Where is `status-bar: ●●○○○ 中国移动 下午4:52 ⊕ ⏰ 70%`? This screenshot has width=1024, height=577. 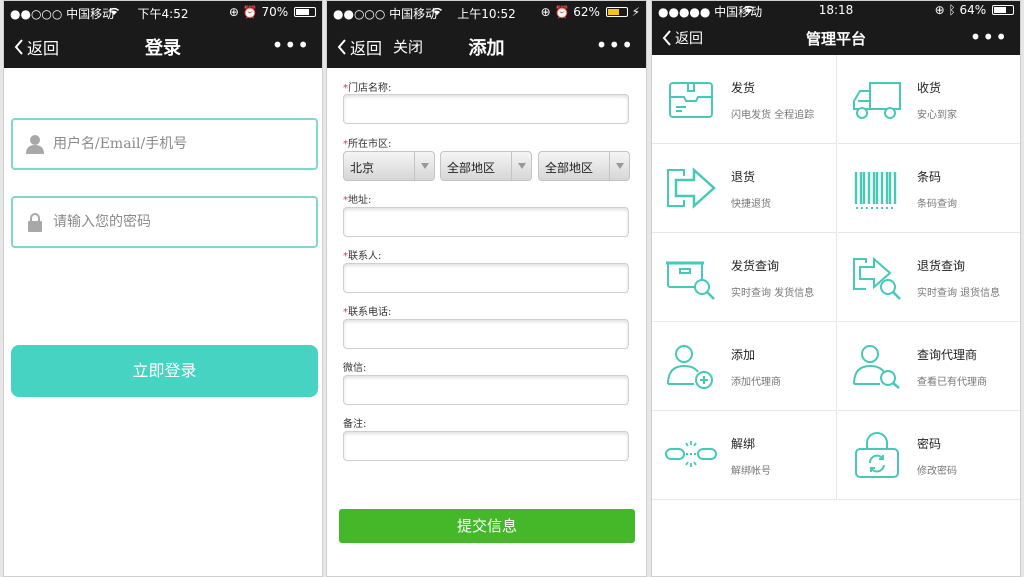
status-bar: ●●○○○ 中国移动 下午4:52 ⊕ ⏰ 70% is located at coordinates (163, 12).